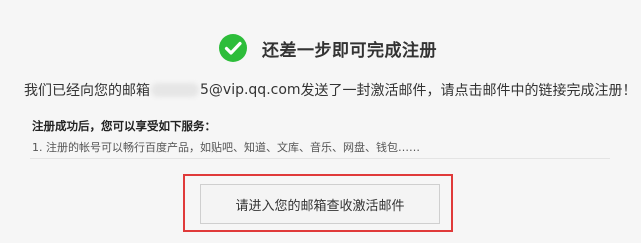 This screenshot has height=243, width=641. I want to click on check-email-button: 请进入您的邮箱查收激活邮件, so click(320, 204).